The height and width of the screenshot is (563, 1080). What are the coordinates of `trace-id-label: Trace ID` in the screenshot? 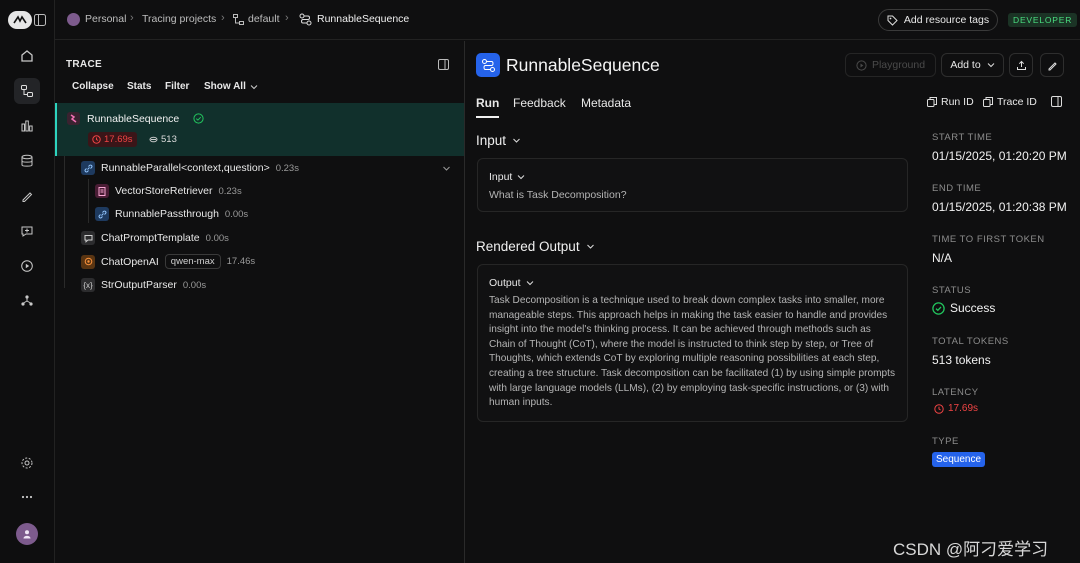 It's located at (1017, 102).